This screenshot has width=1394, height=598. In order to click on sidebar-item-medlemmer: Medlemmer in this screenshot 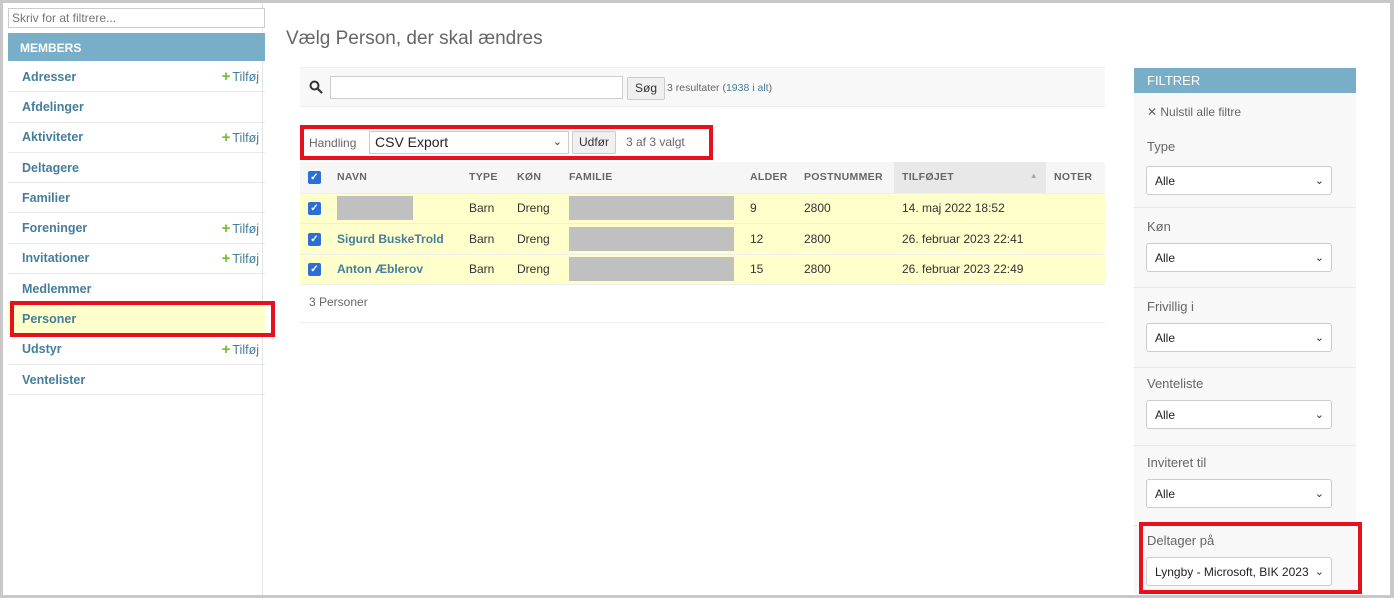, I will do `click(136, 289)`.